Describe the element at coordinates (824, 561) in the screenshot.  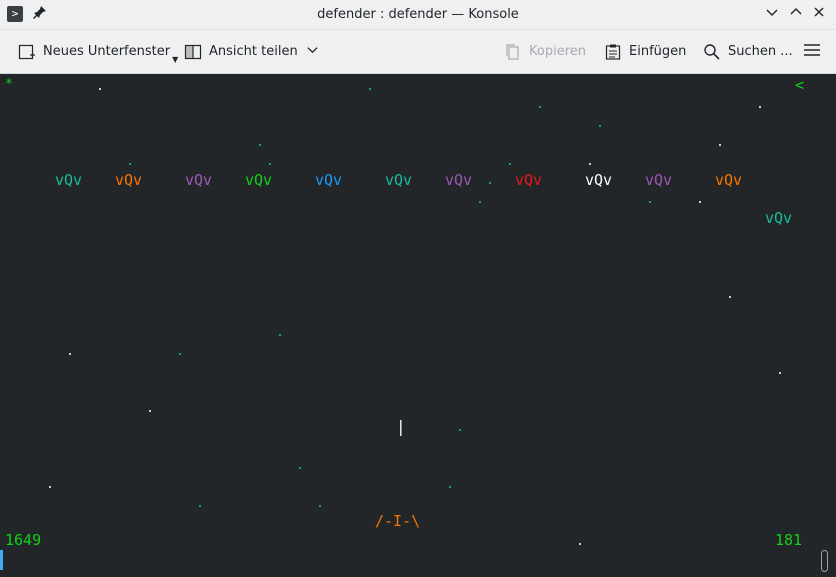
I see `scrollbar-handle` at that location.